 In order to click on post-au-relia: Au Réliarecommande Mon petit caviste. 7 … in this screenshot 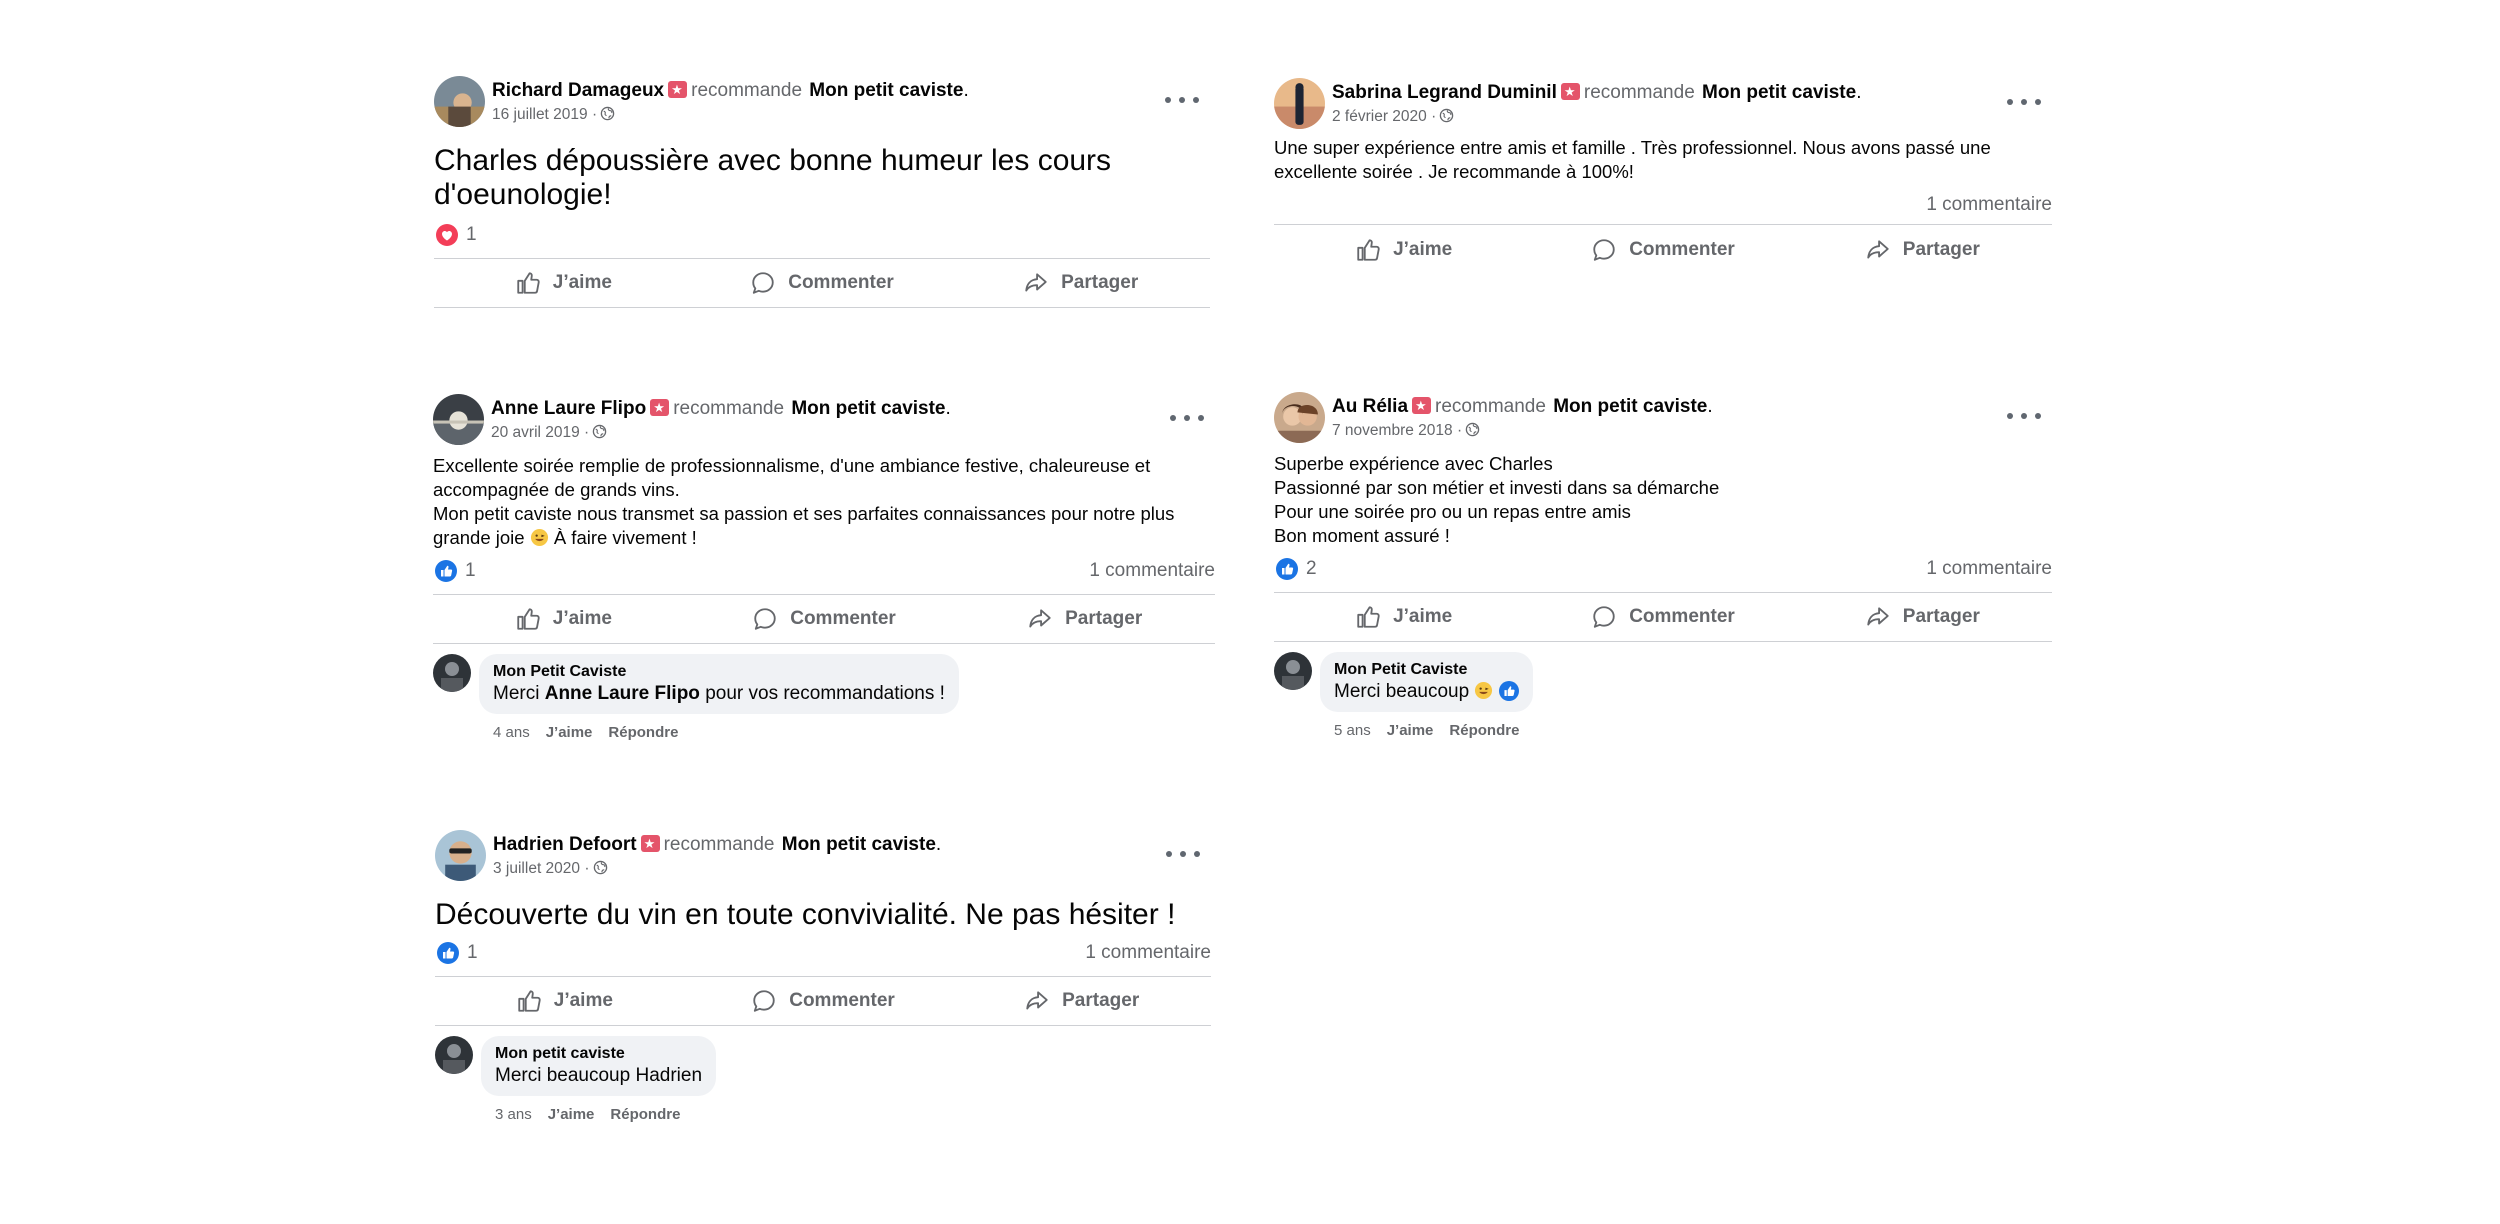, I will do `click(1663, 560)`.